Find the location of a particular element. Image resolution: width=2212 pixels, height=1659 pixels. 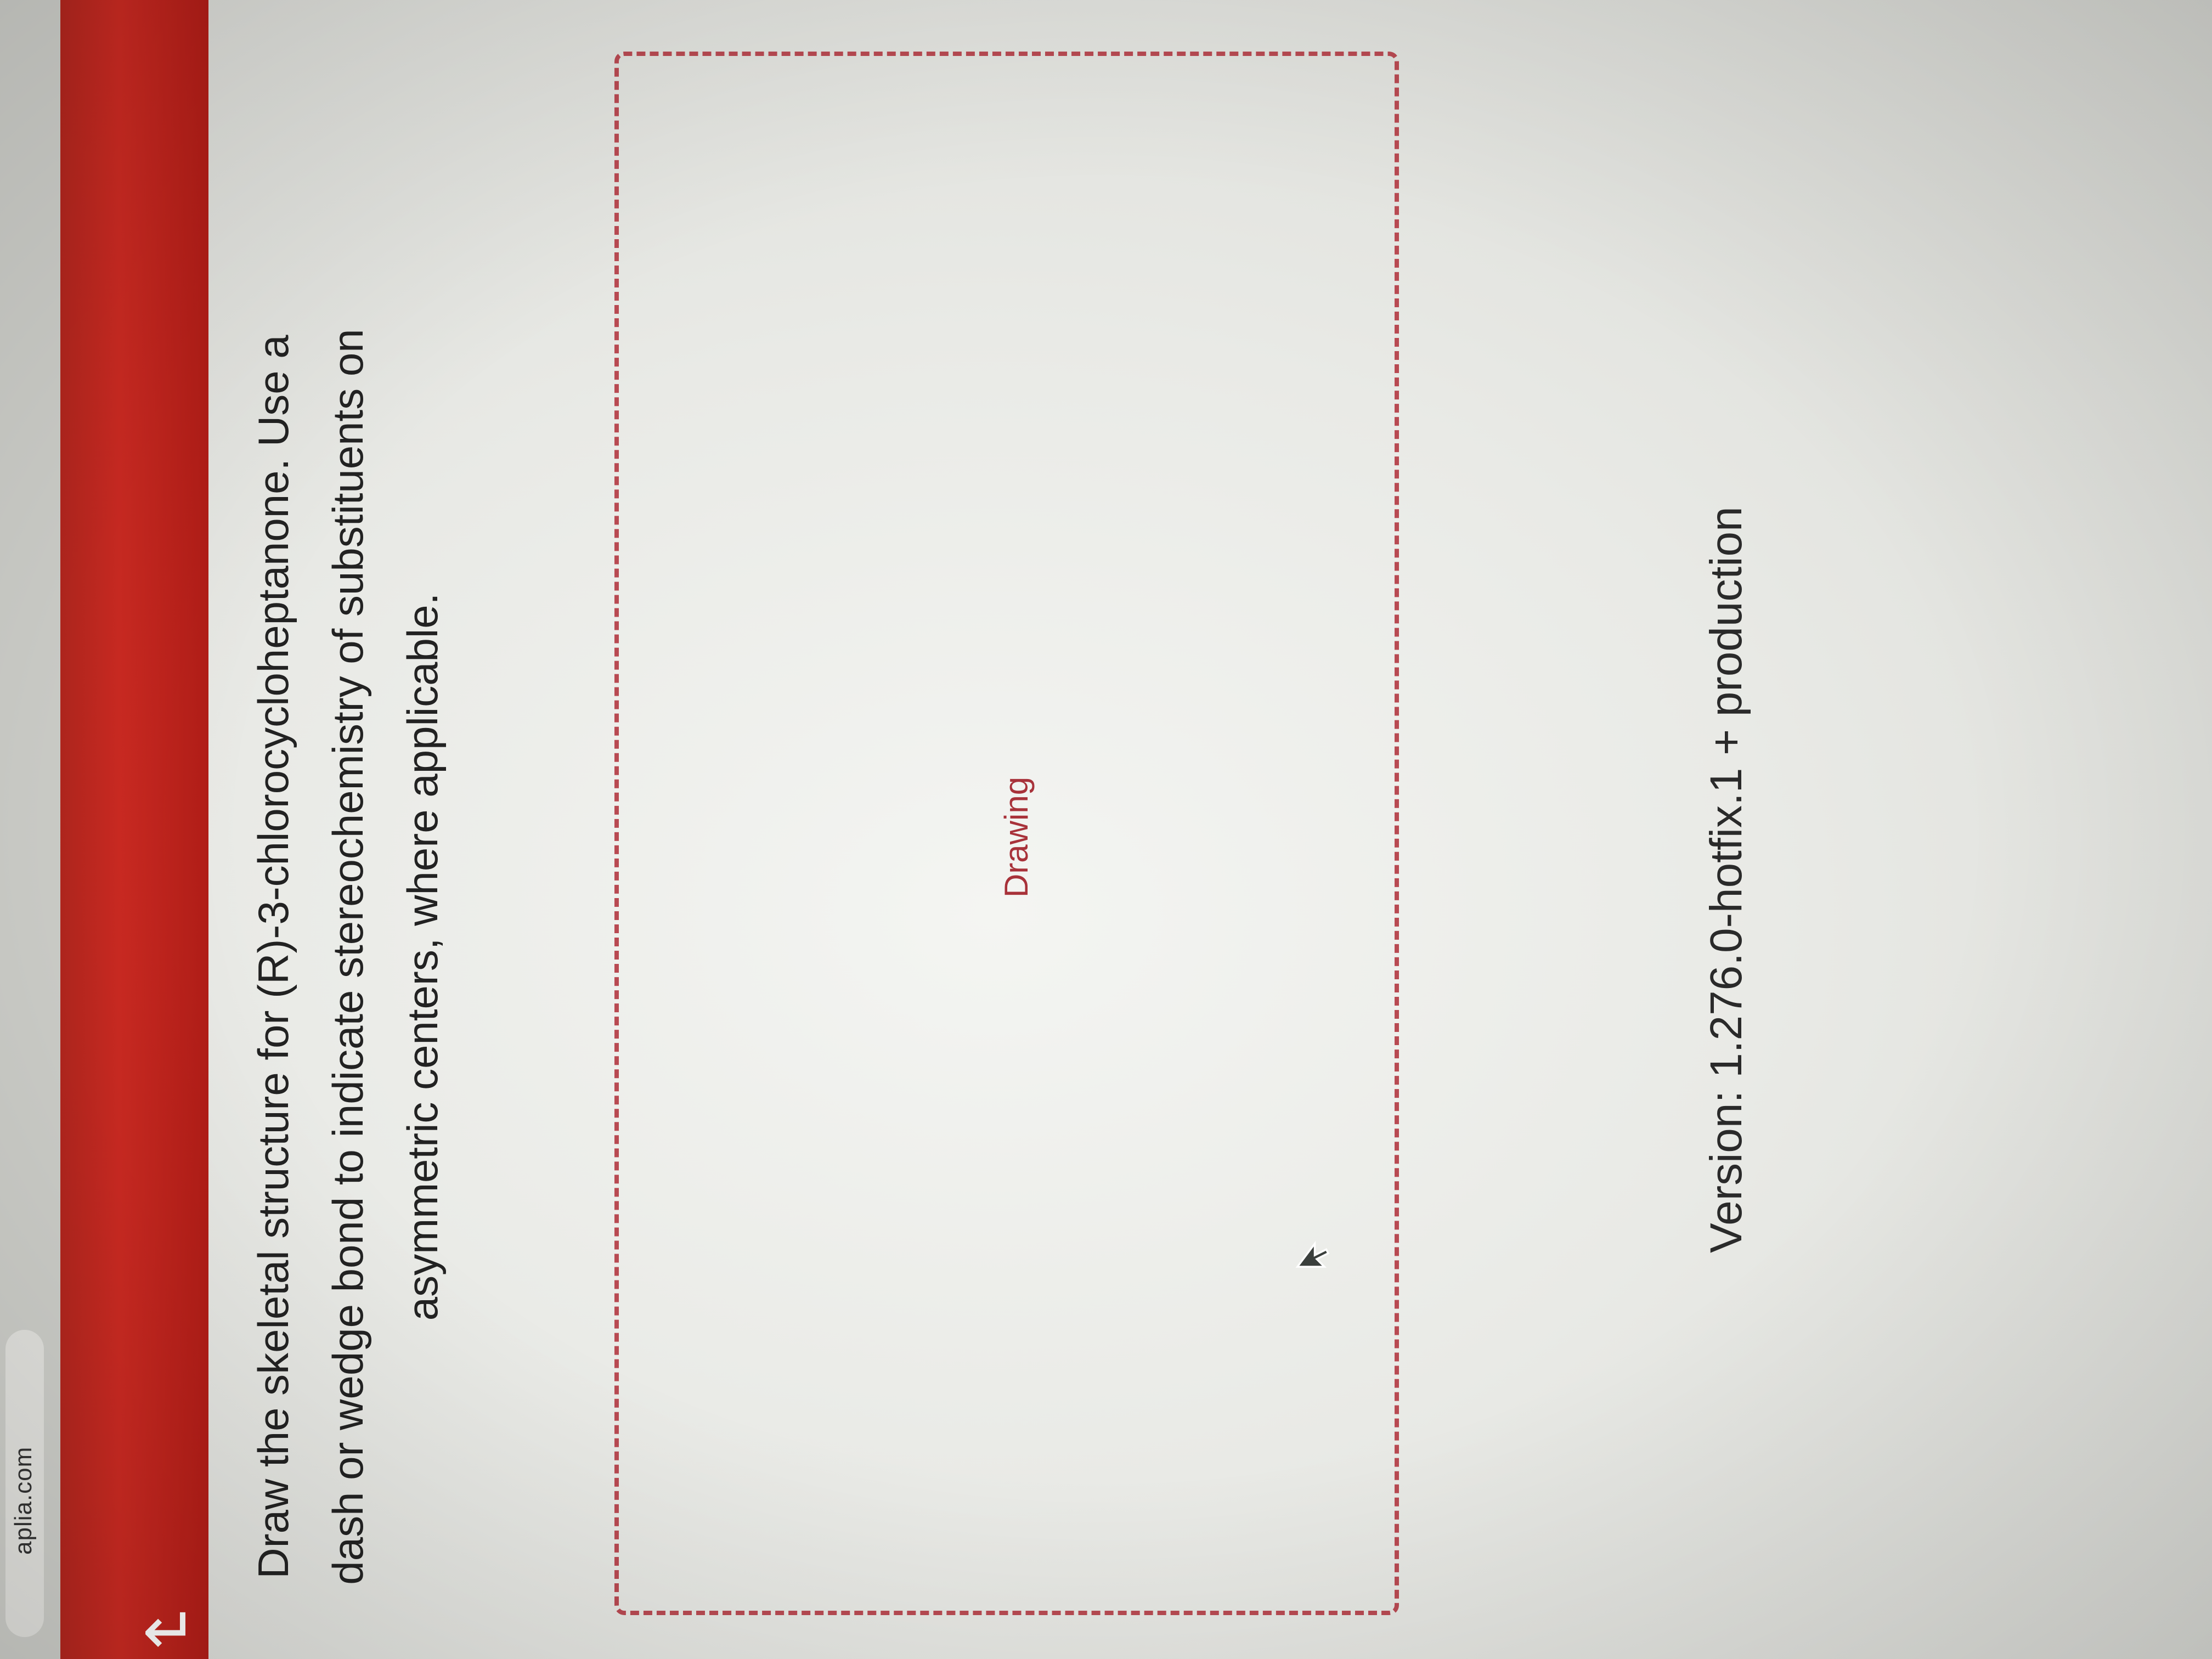

browser-bar: aplia.com is located at coordinates (30, 830).